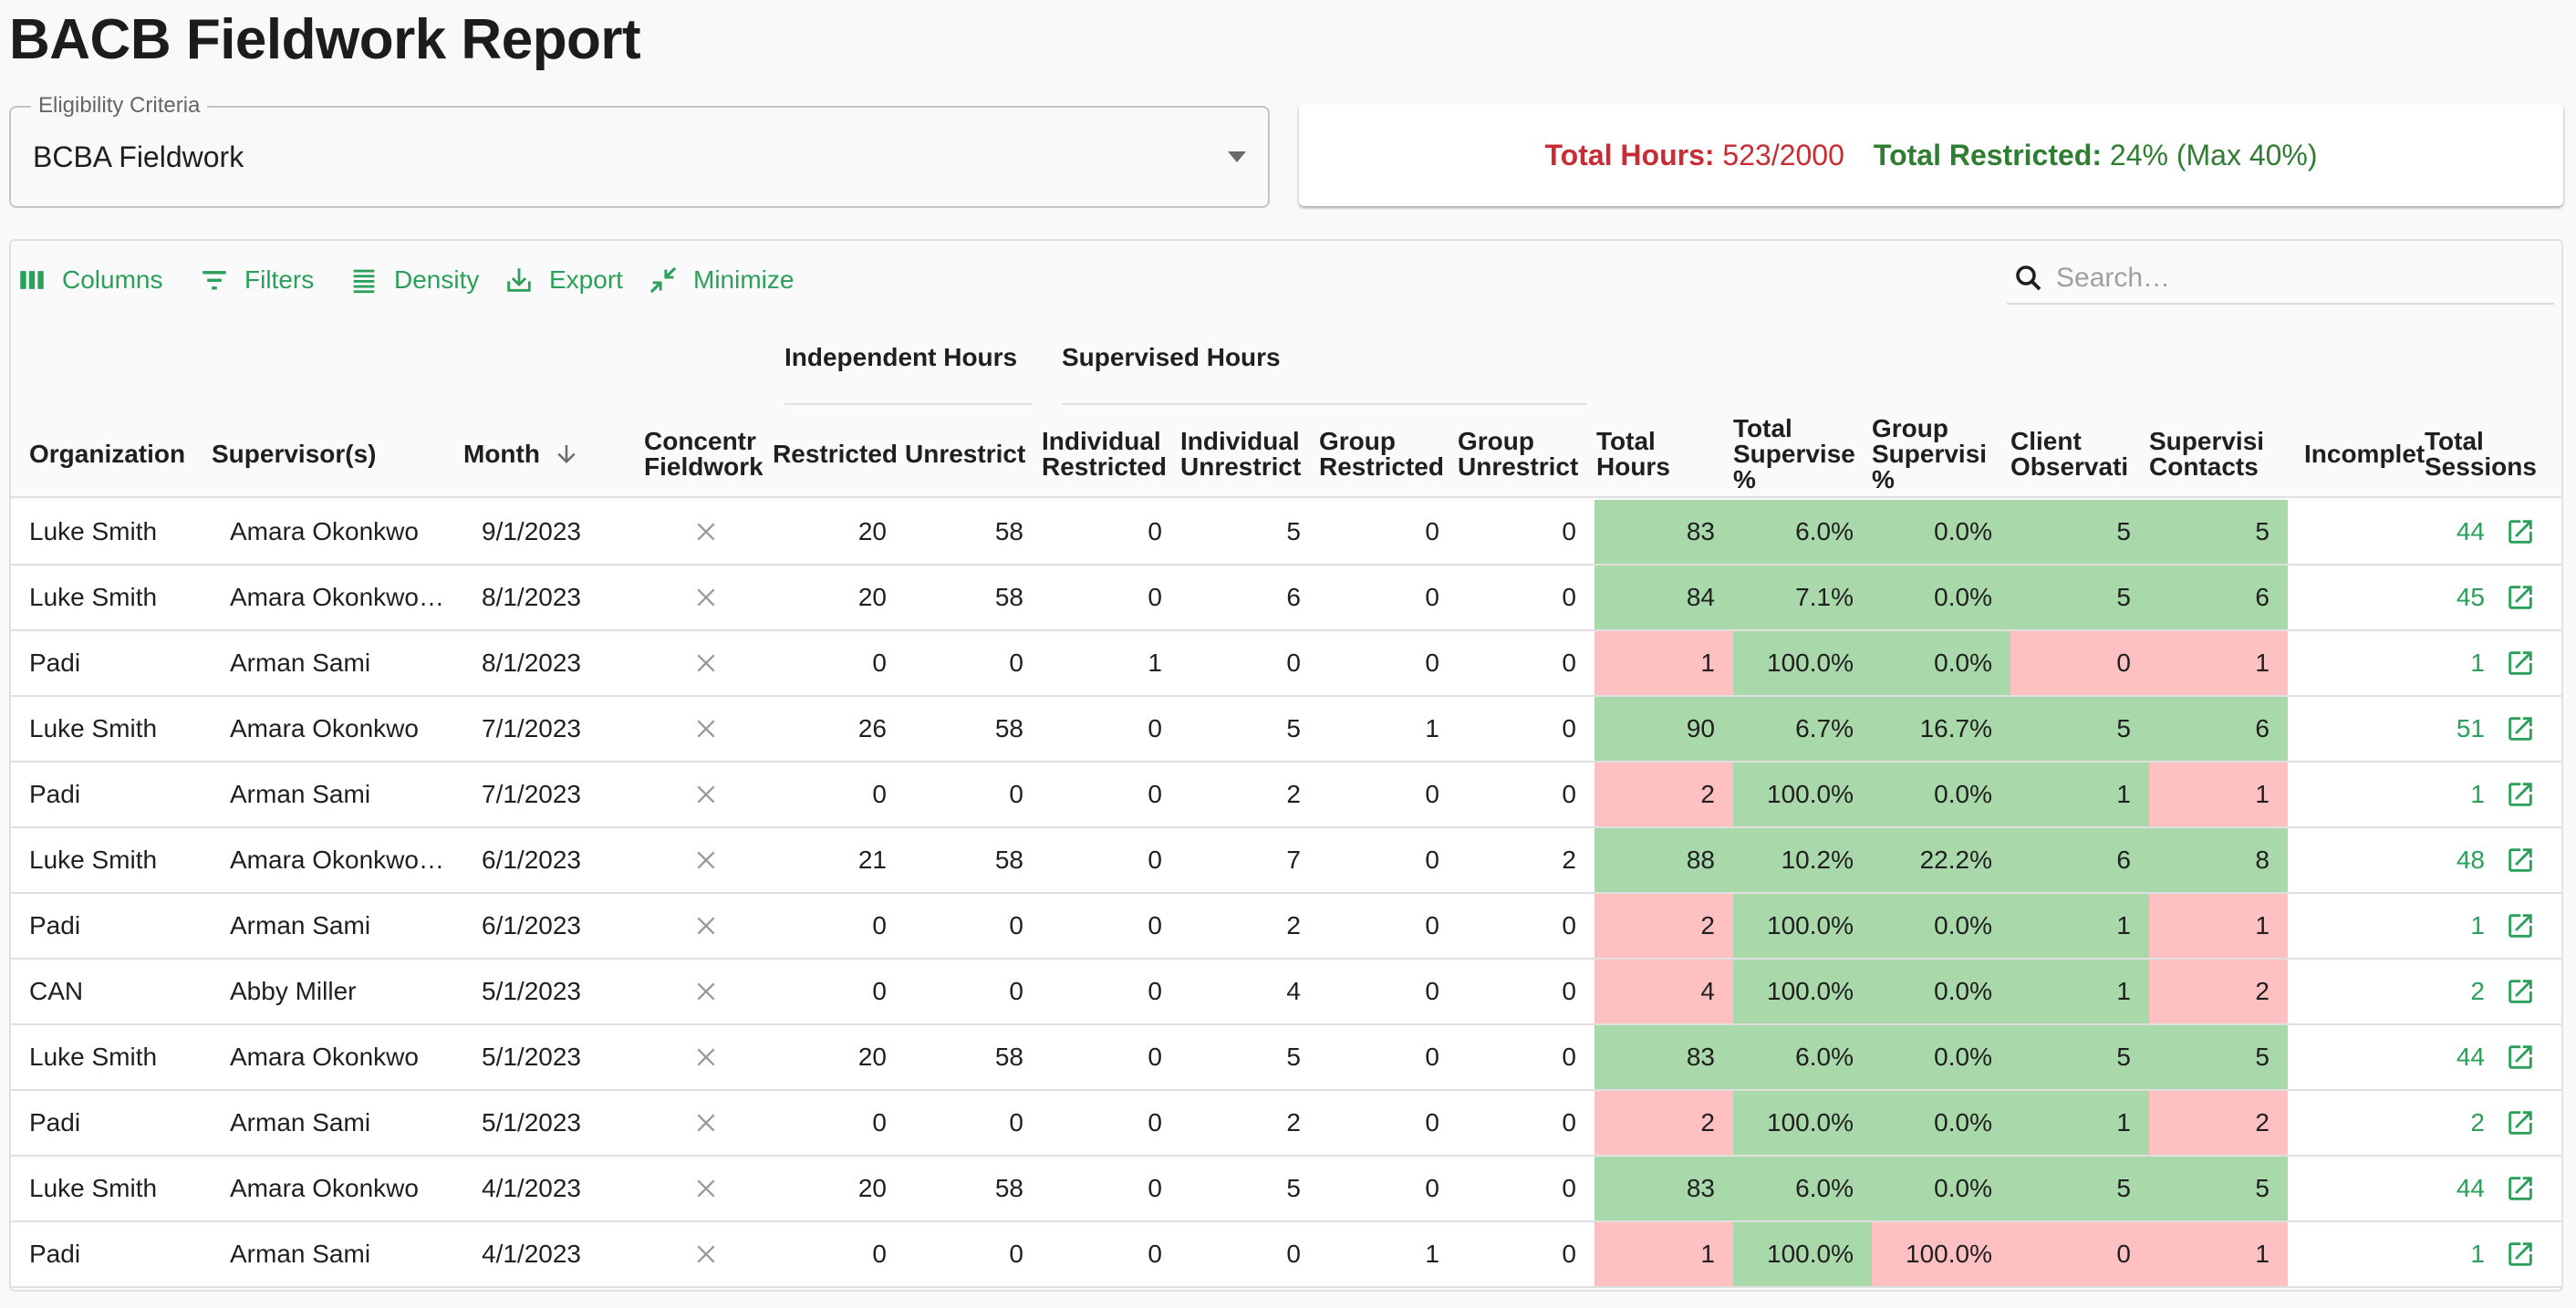 Image resolution: width=2576 pixels, height=1308 pixels. I want to click on column-header-group-unrestricted: Group Unrestrict, so click(1525, 454).